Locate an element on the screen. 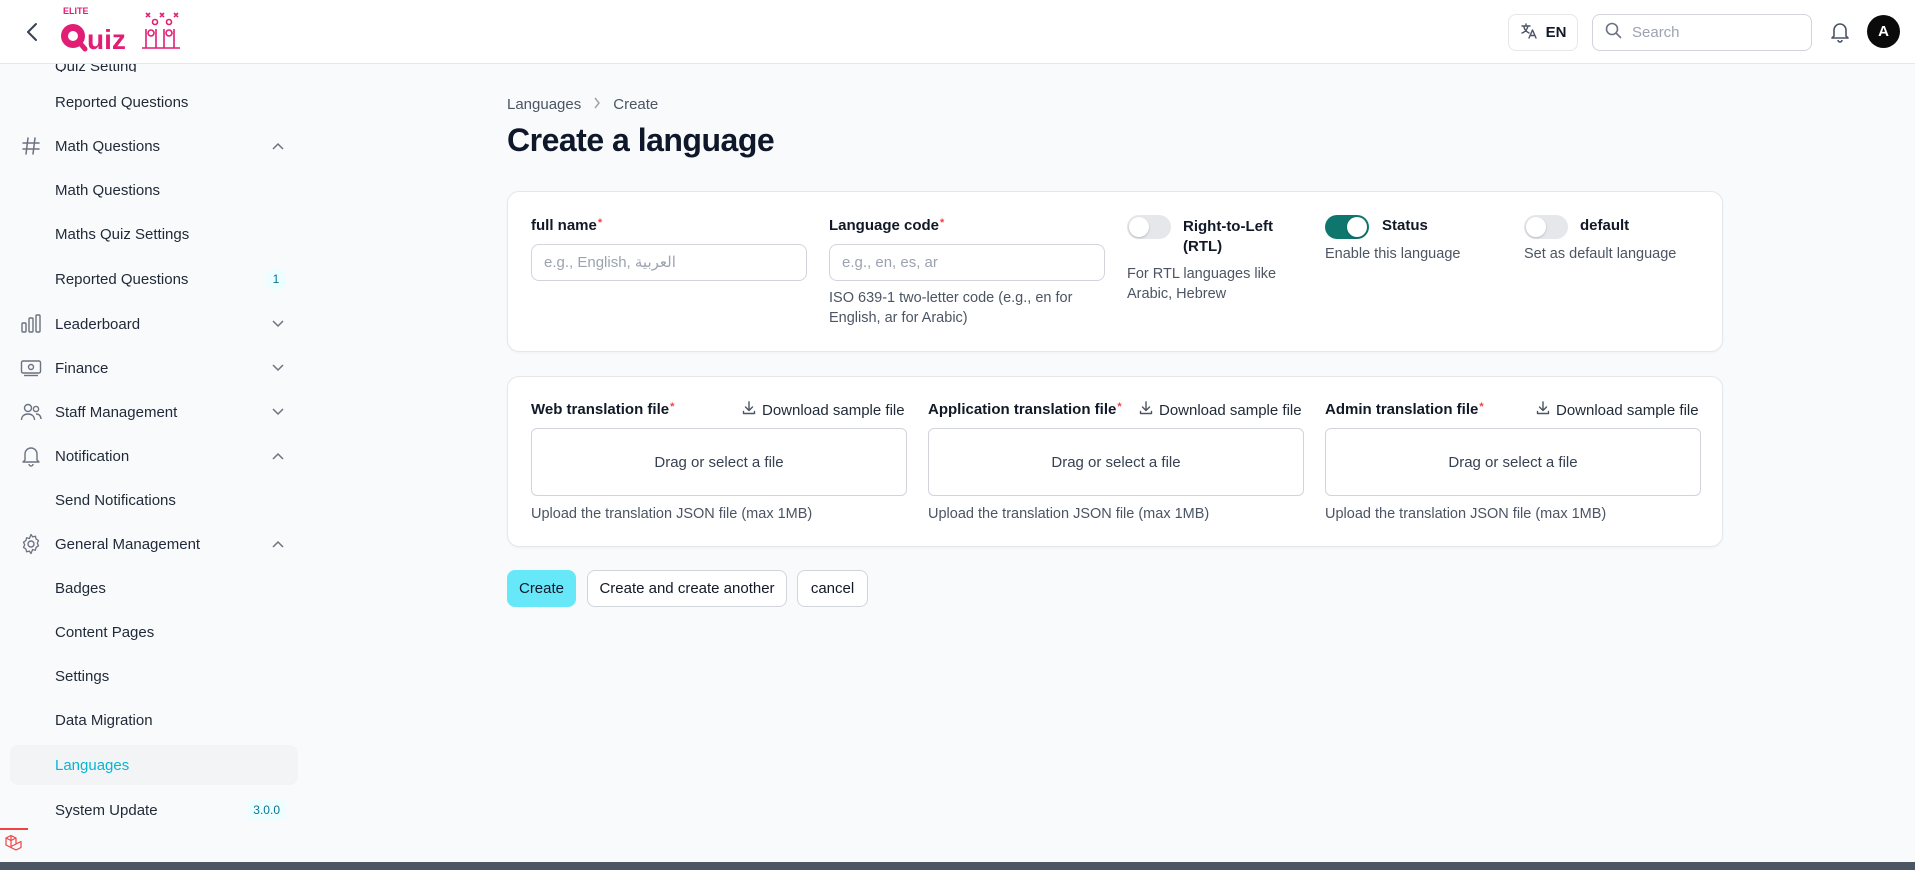  sidebar-item-content-pages: Content Pages is located at coordinates (154, 632).